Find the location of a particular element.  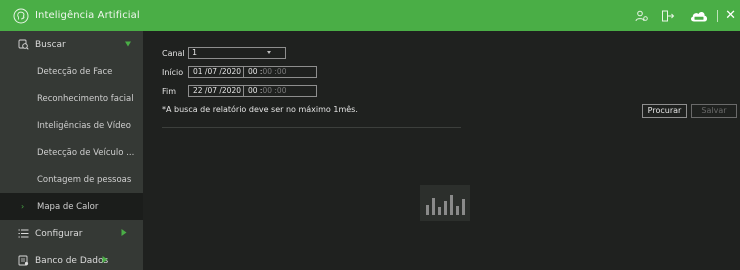

sidebar-group-label: Banco de Dados is located at coordinates (72, 260).